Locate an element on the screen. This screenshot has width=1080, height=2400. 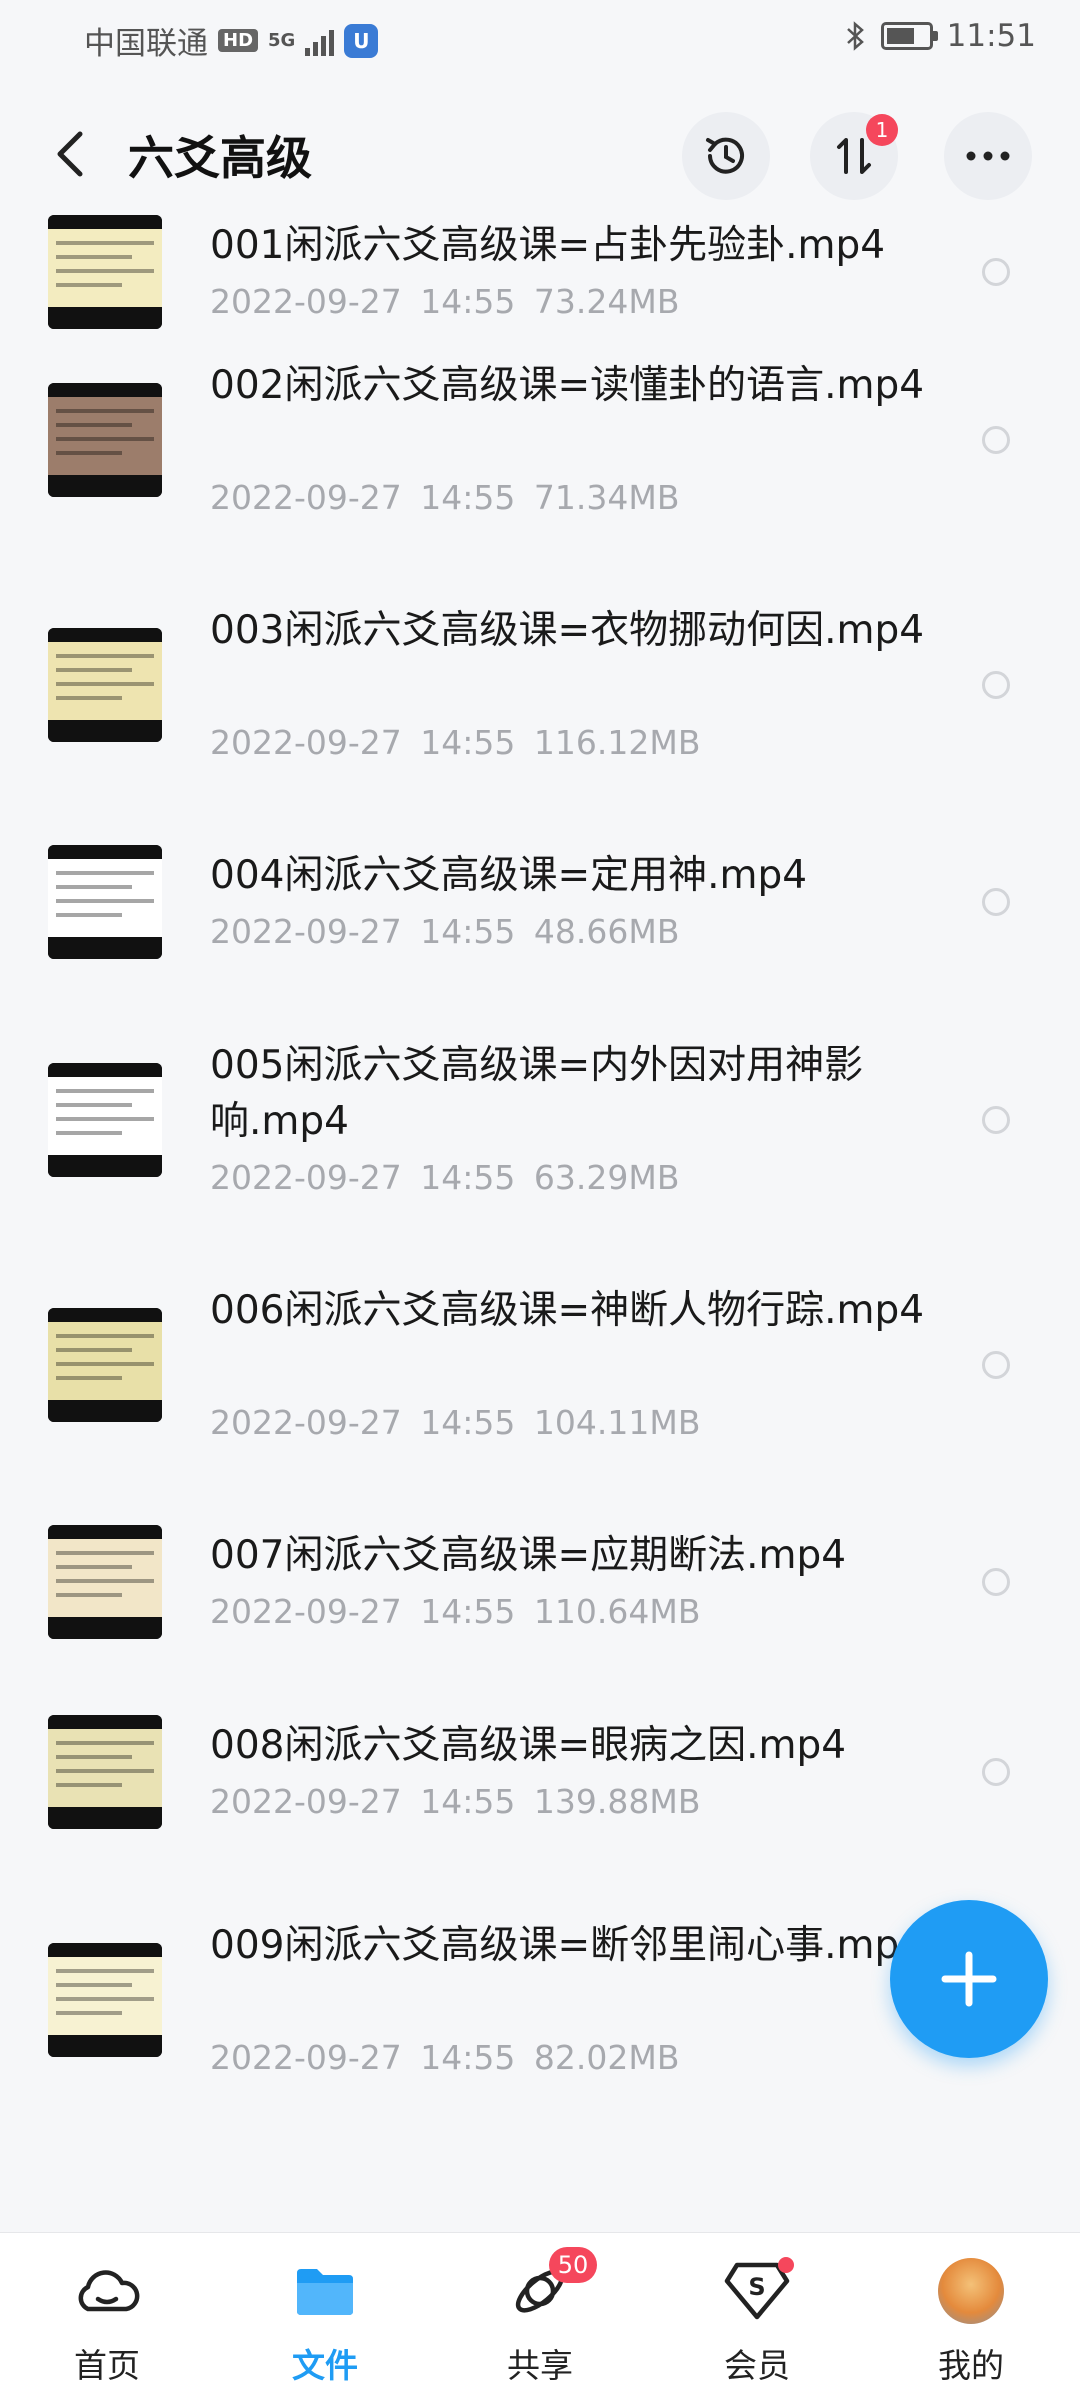
file-meta: 2022-09-27 14:55 63.29MB is located at coordinates (444, 1177).